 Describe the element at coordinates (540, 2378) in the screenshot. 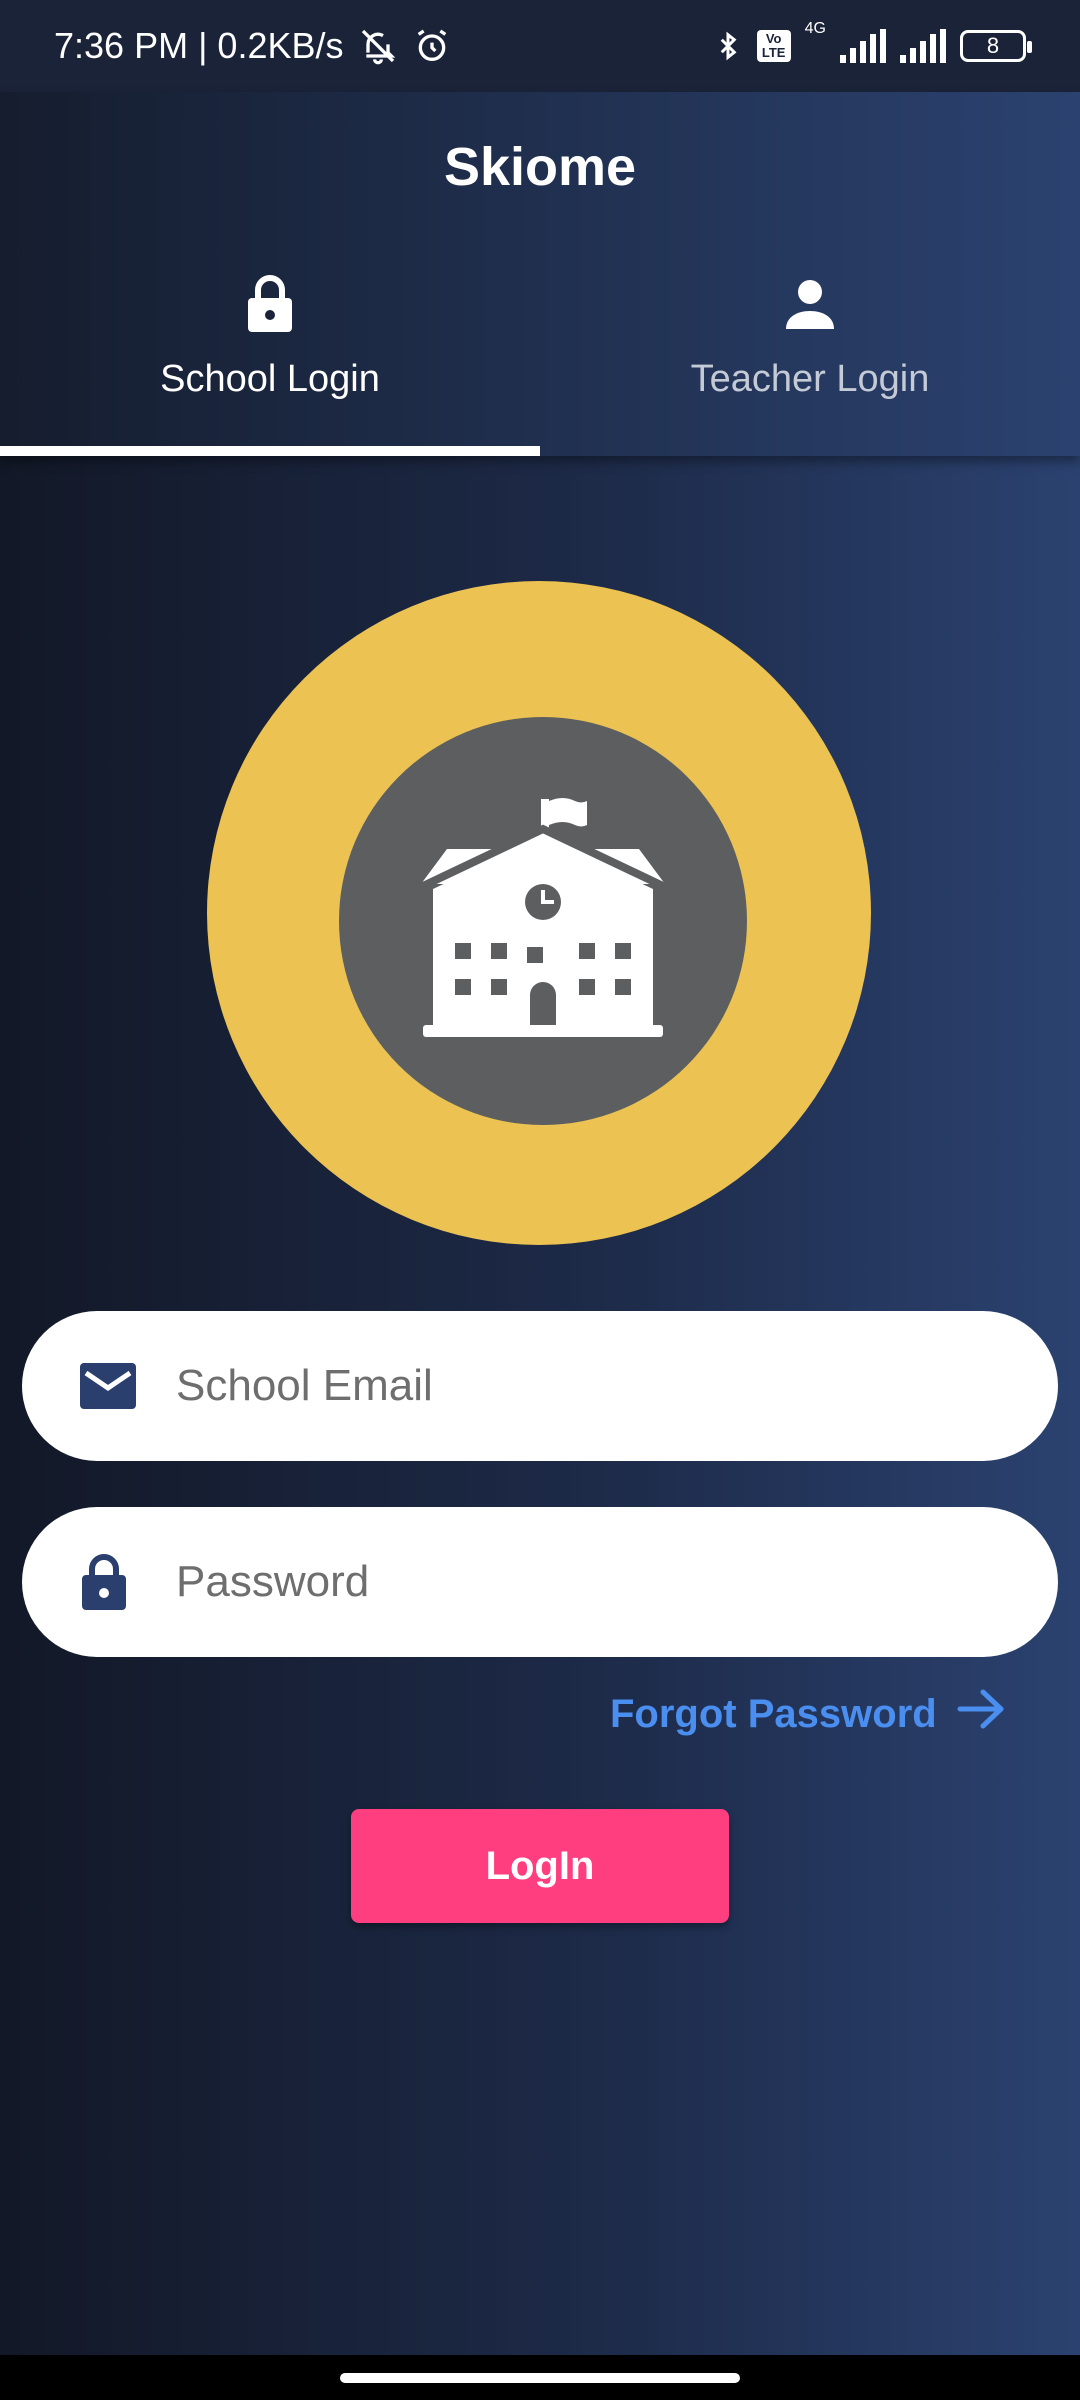

I see `home-indicator` at that location.